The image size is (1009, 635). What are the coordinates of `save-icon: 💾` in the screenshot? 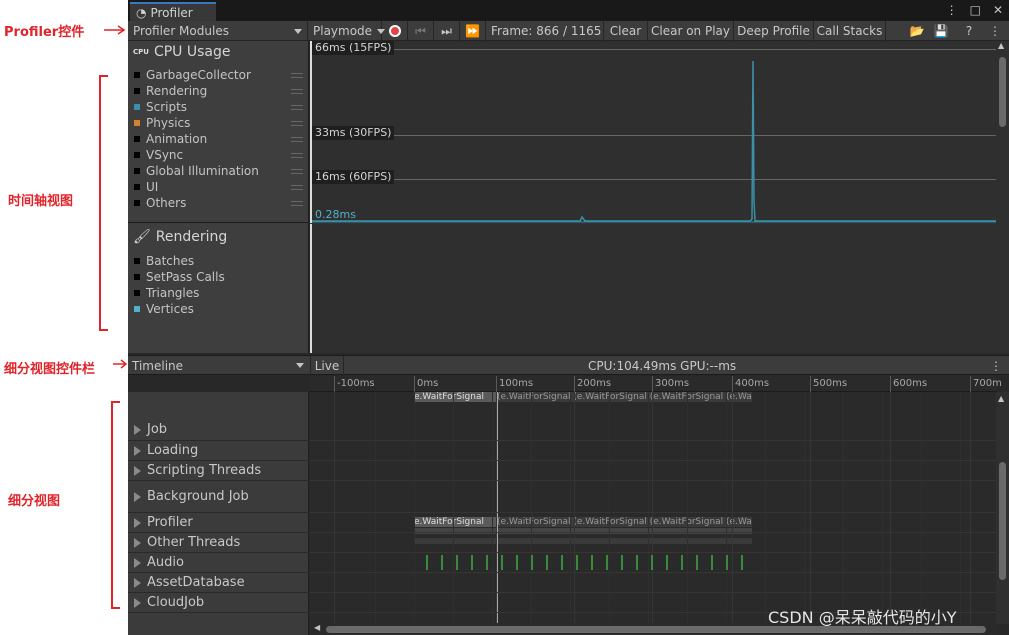 It's located at (941, 31).